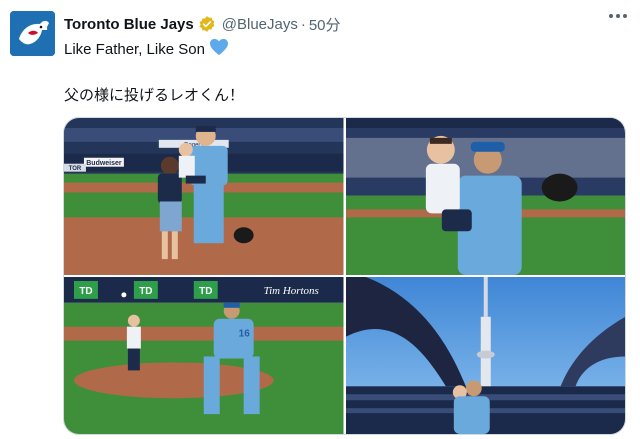 Image resolution: width=640 pixels, height=439 pixels. Describe the element at coordinates (207, 24) in the screenshot. I see `verified-badge-icon` at that location.